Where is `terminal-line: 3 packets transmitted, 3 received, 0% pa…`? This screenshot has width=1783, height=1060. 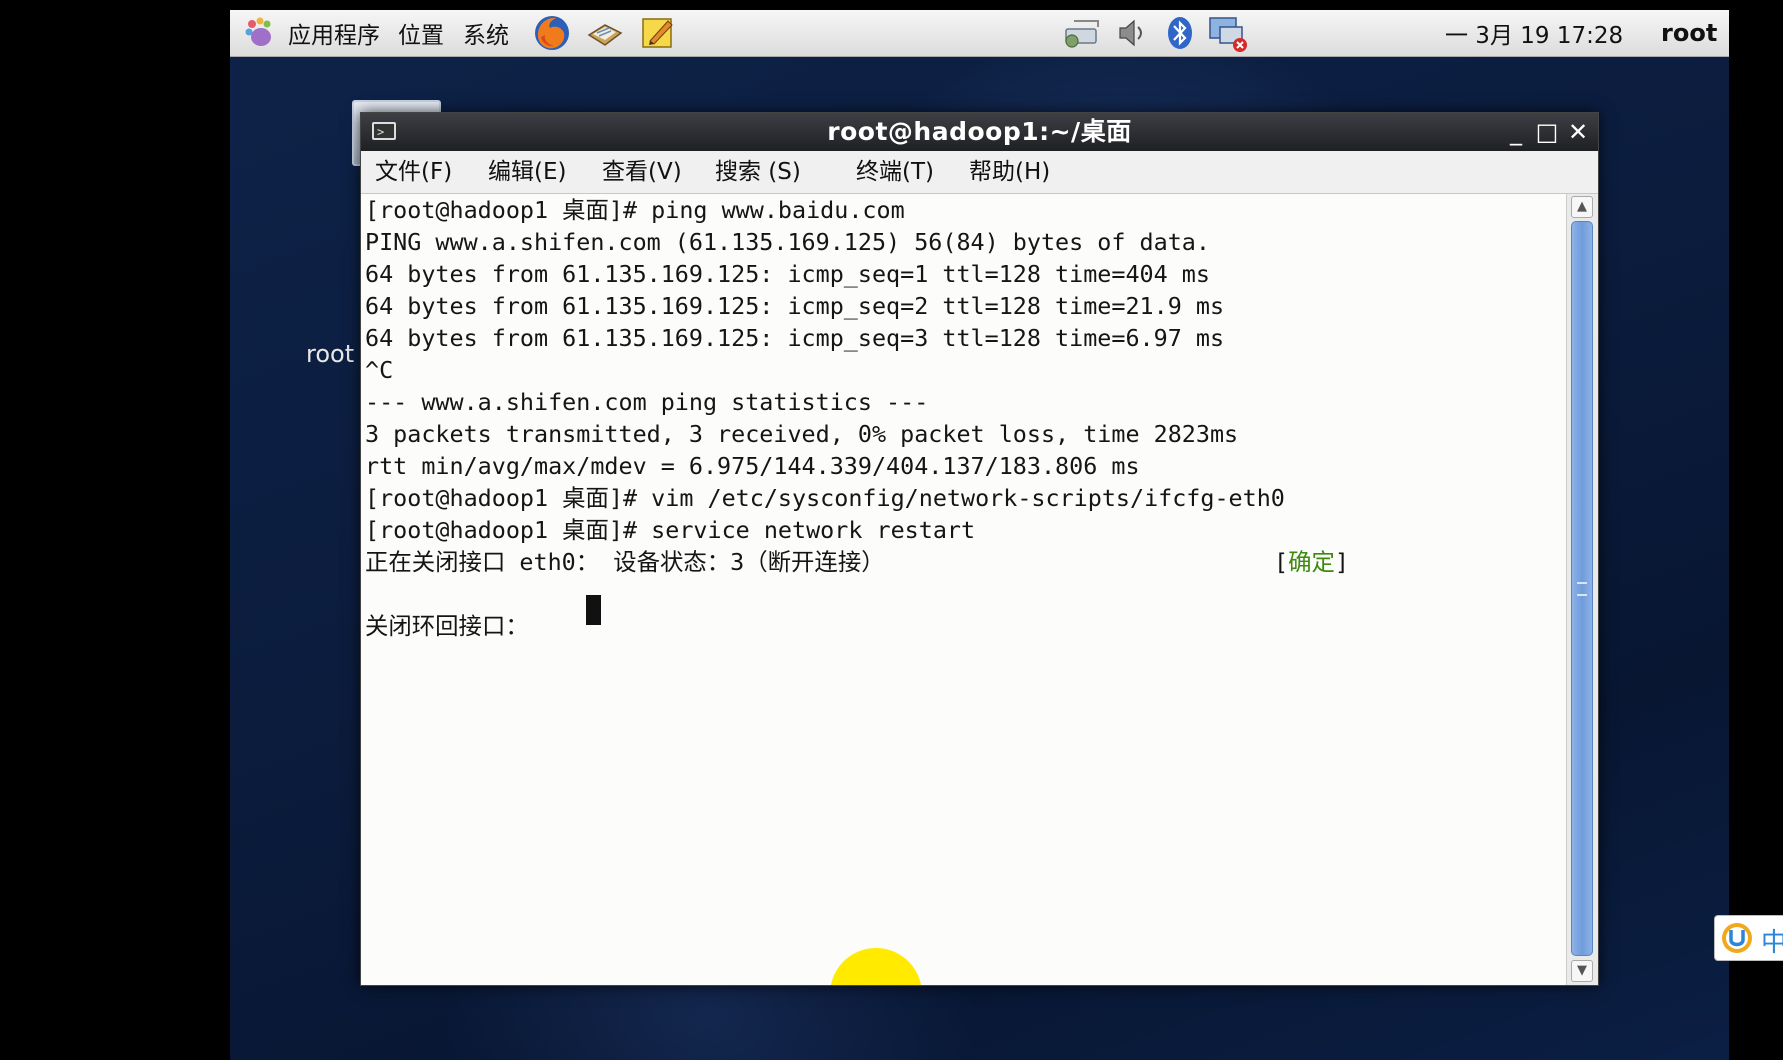
terminal-line: 3 packets transmitted, 3 received, 0% pa… is located at coordinates (802, 434).